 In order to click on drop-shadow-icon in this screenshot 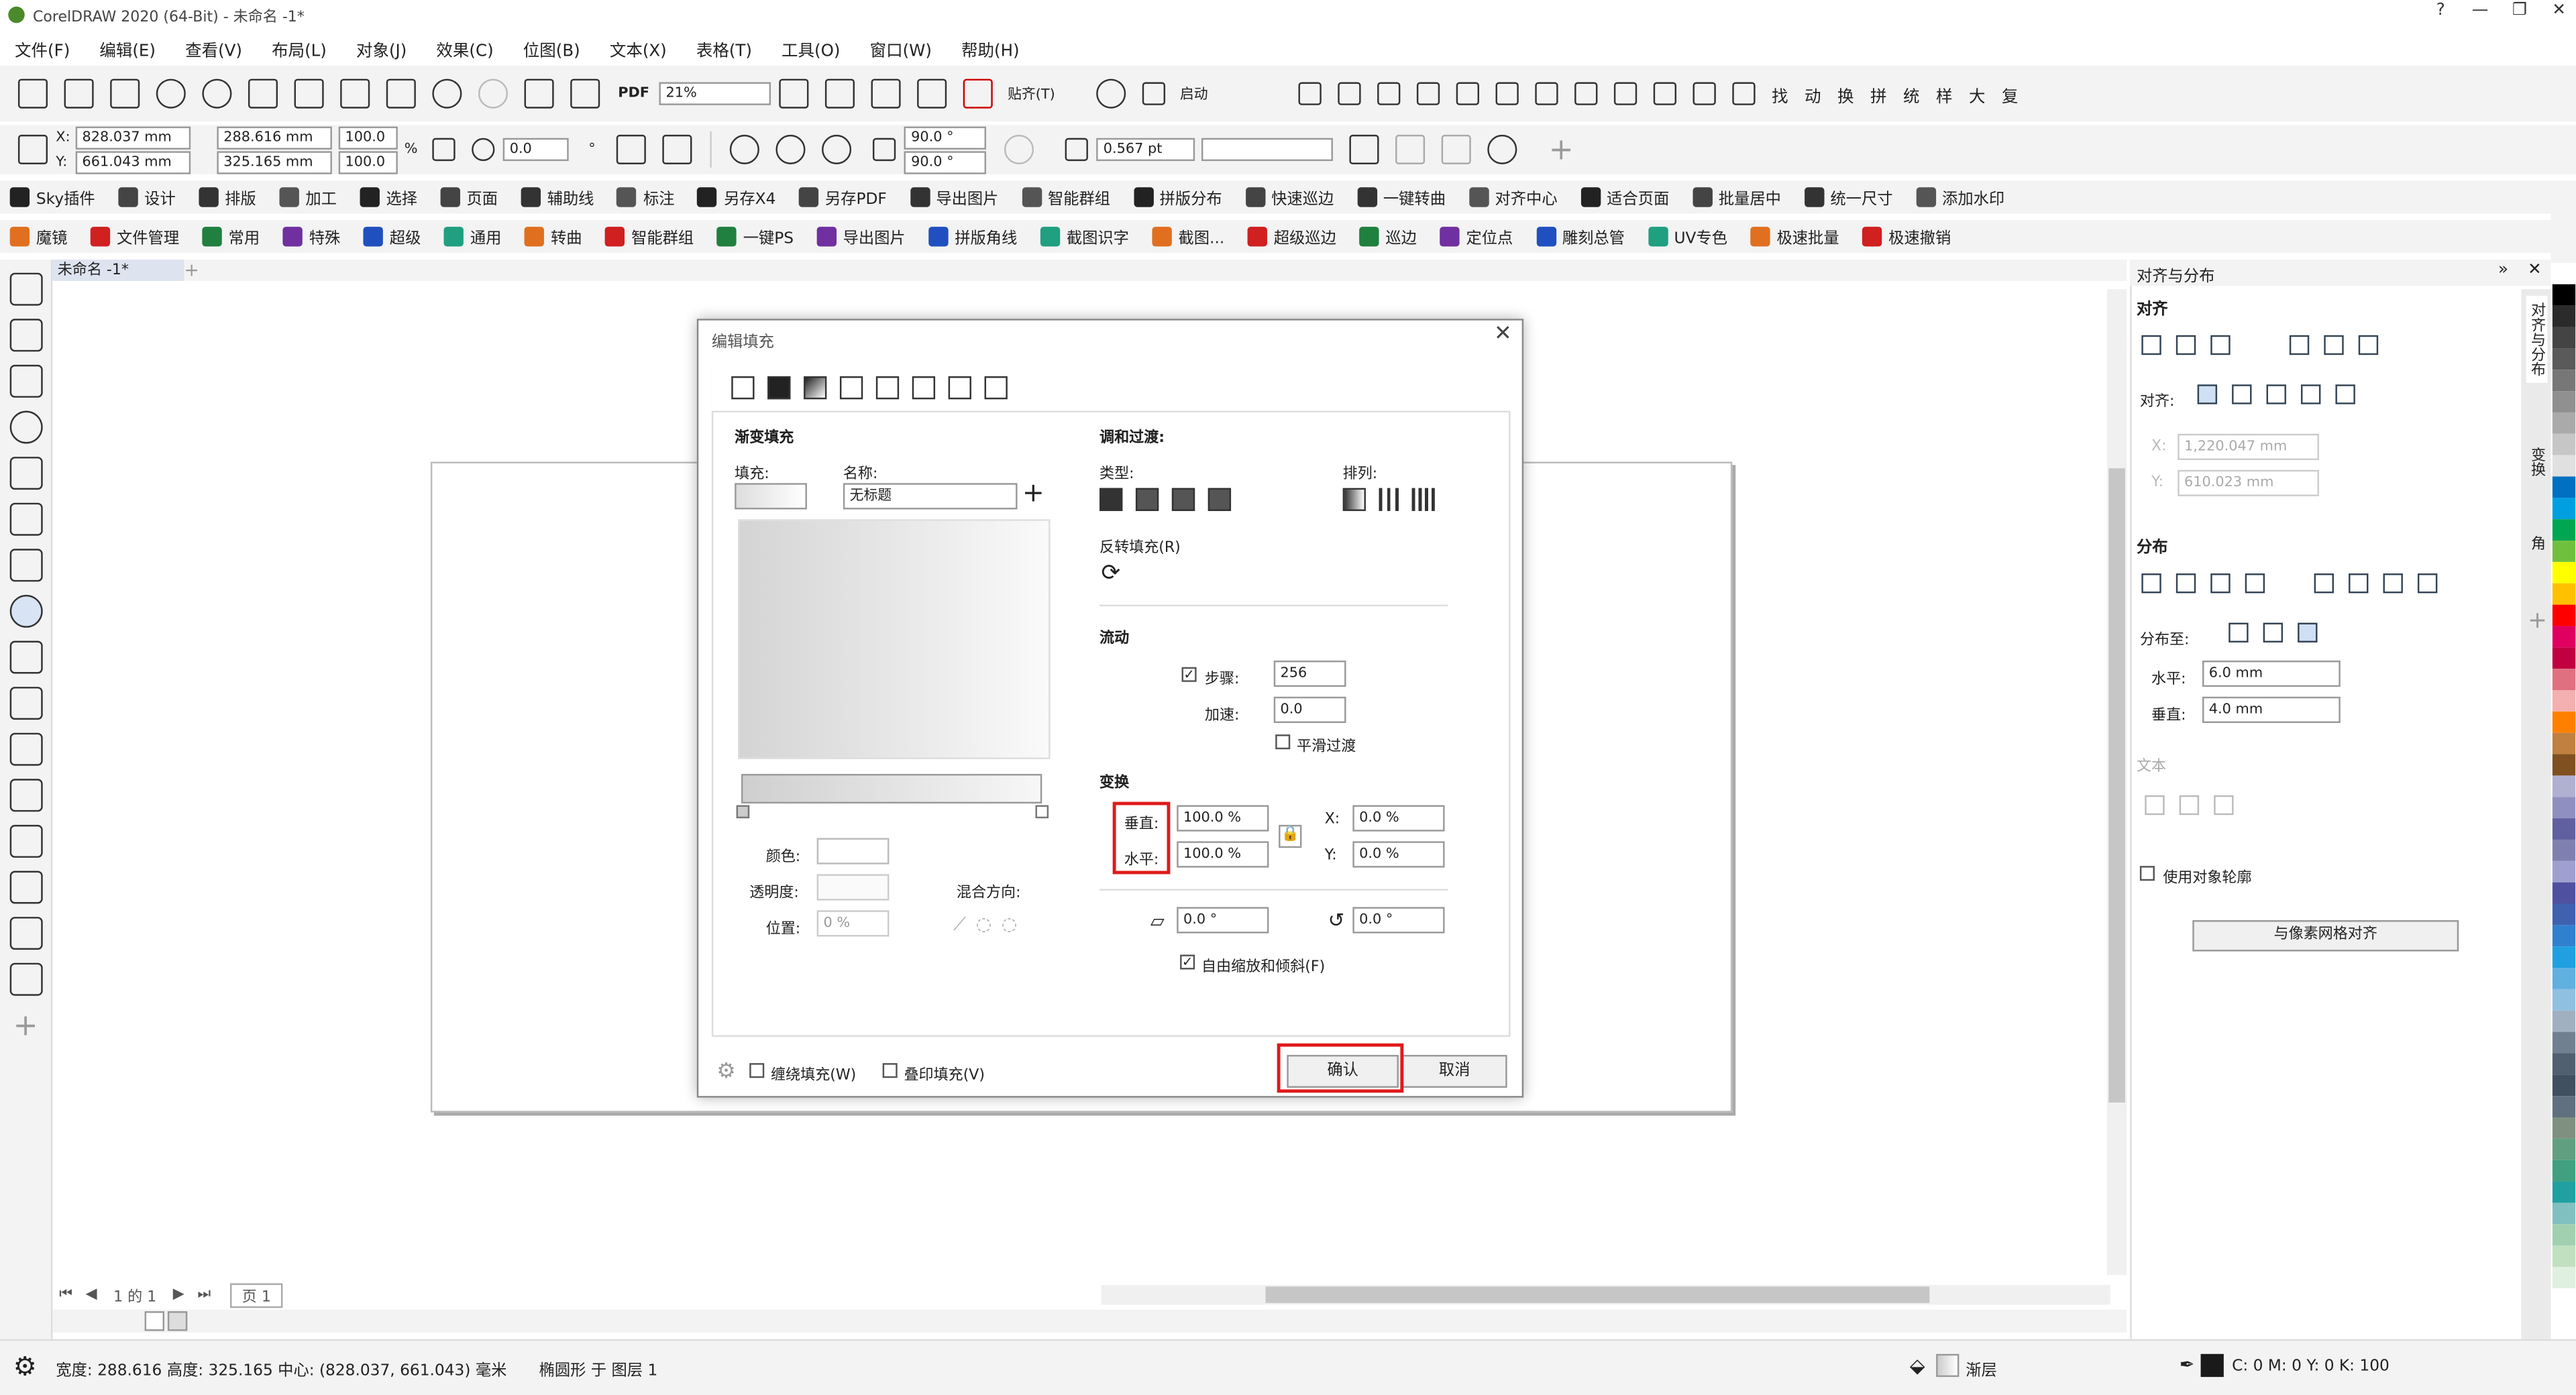, I will do `click(26, 841)`.